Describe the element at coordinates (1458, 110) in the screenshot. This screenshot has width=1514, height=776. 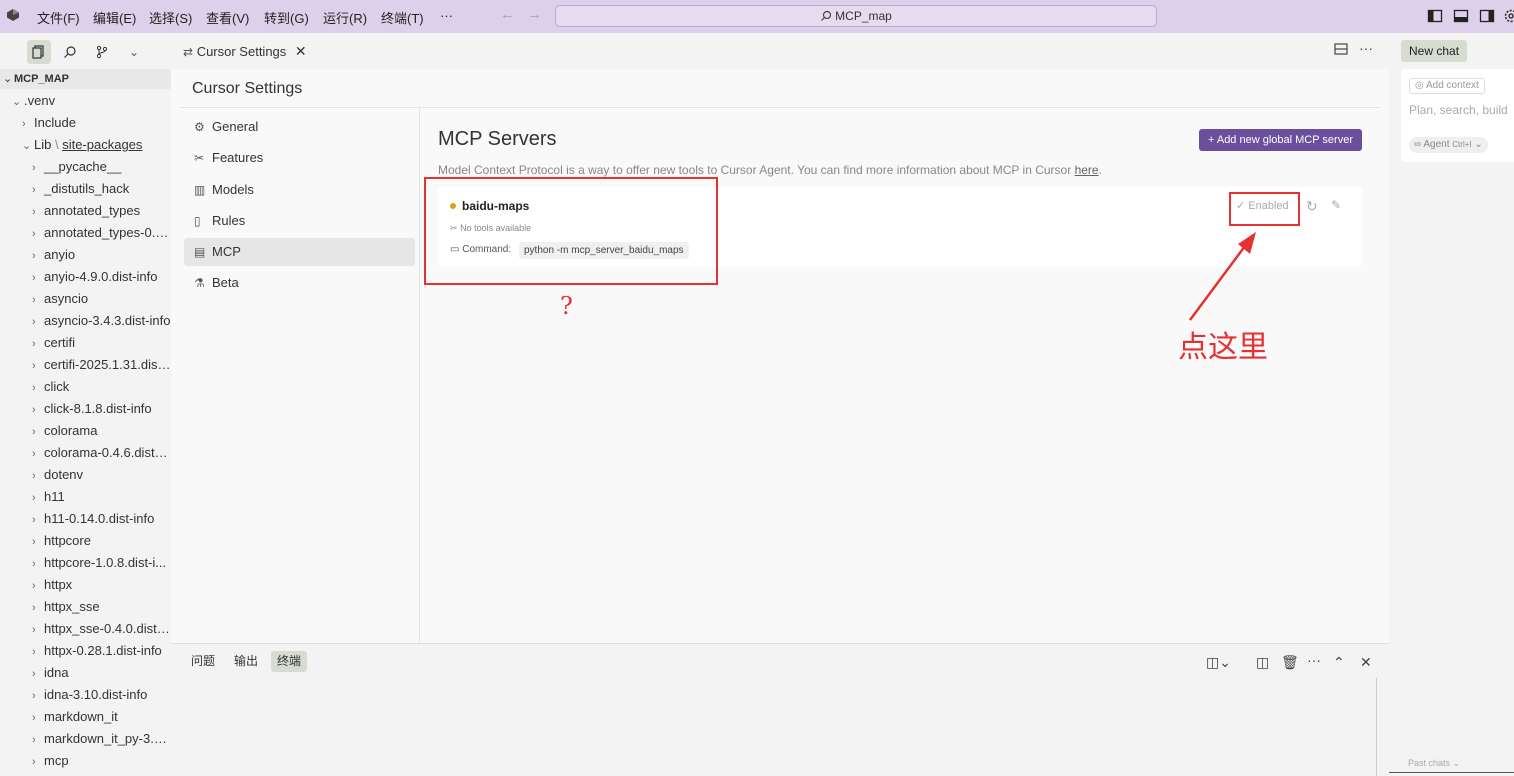
I see `chat-placeholder: Plan, search, build` at that location.